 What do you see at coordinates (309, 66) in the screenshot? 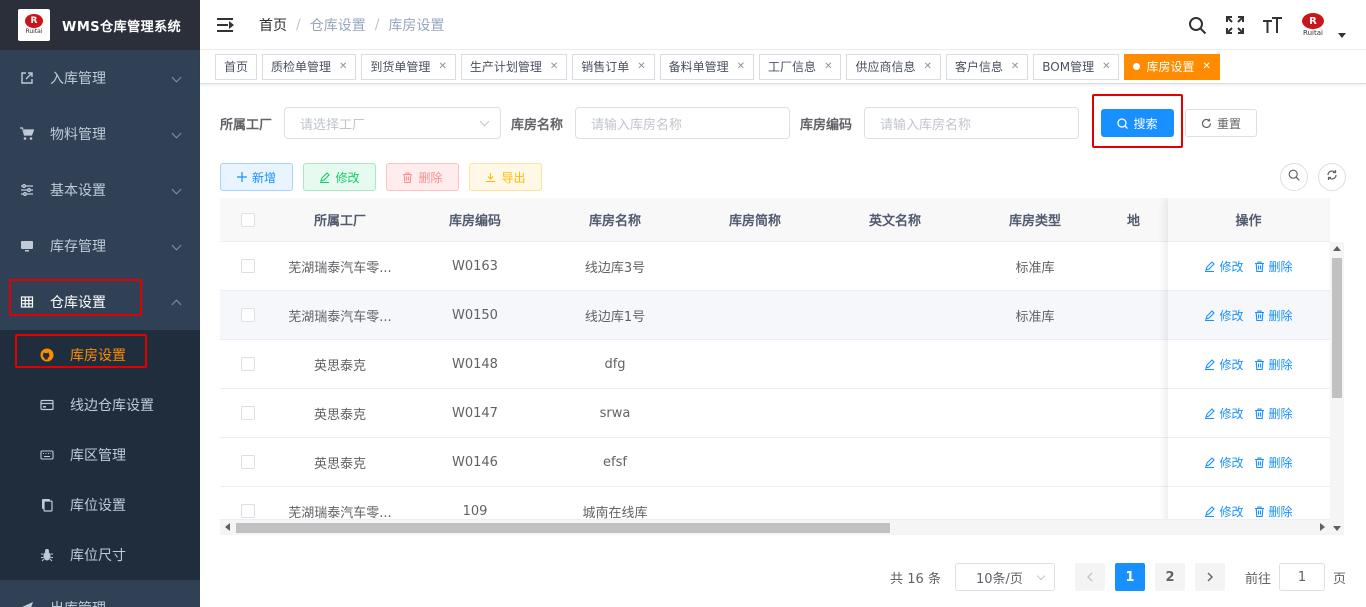
I see `tag-qc: 质检单管理 ✕` at bounding box center [309, 66].